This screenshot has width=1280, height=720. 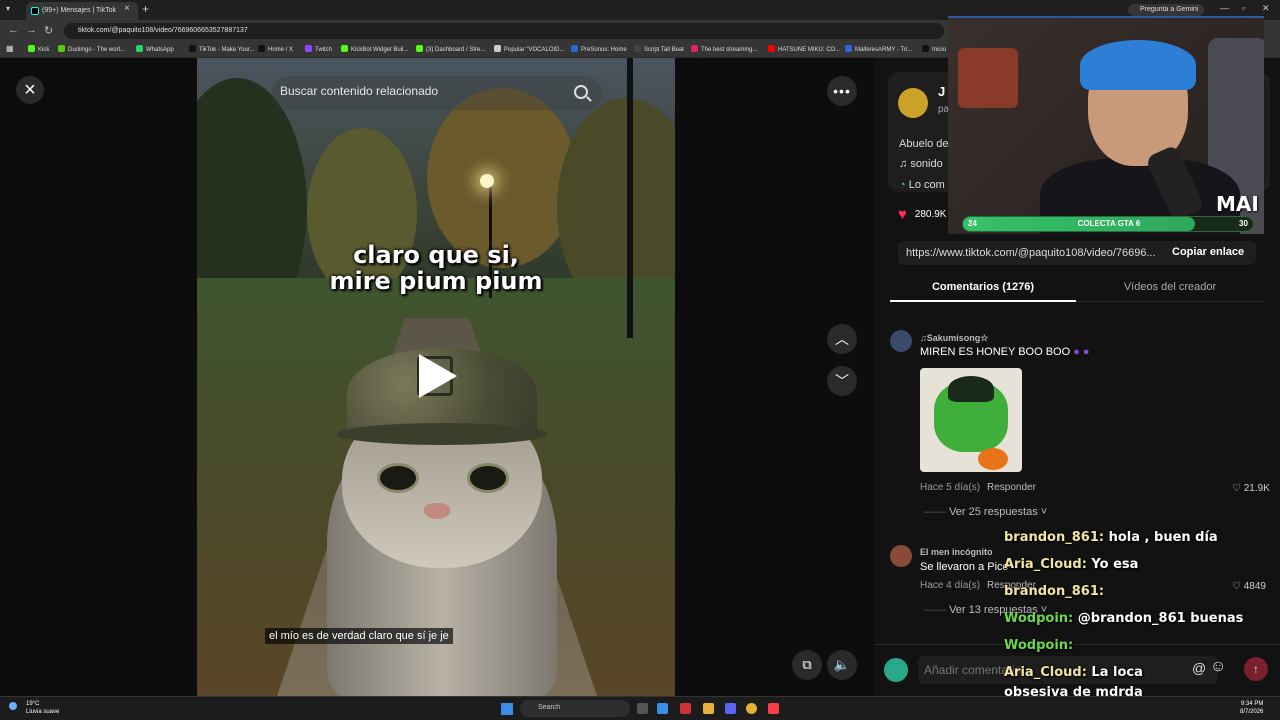 I want to click on comment-likes: ♡ 21.9K, so click(x=1251, y=488).